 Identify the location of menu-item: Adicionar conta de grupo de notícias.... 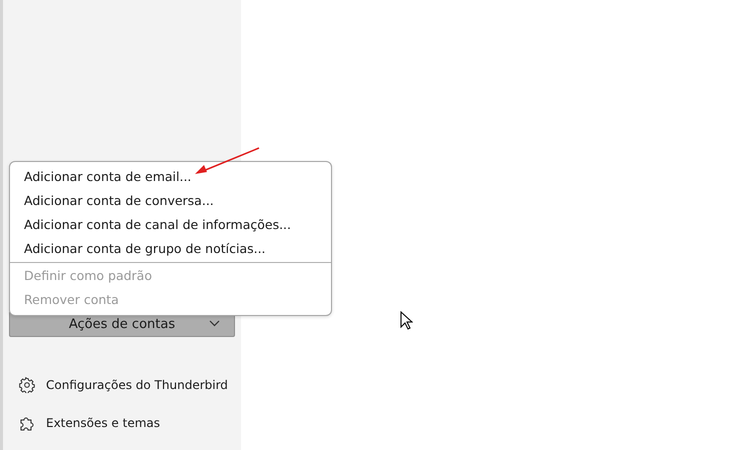
(170, 249).